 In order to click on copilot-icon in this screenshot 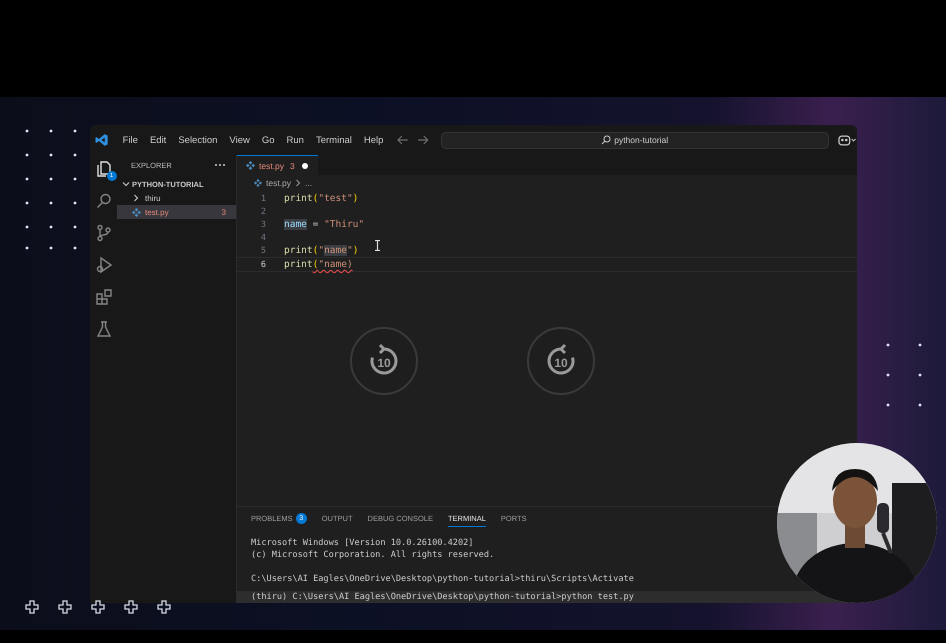, I will do `click(847, 140)`.